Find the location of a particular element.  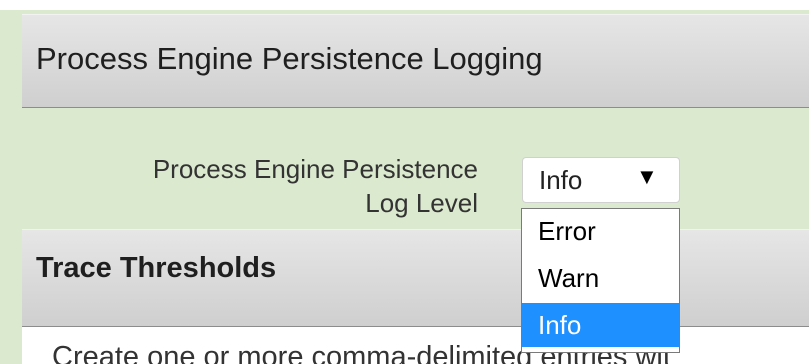

log-level-label: Process Engine Persistence Log Level is located at coordinates (256, 186).